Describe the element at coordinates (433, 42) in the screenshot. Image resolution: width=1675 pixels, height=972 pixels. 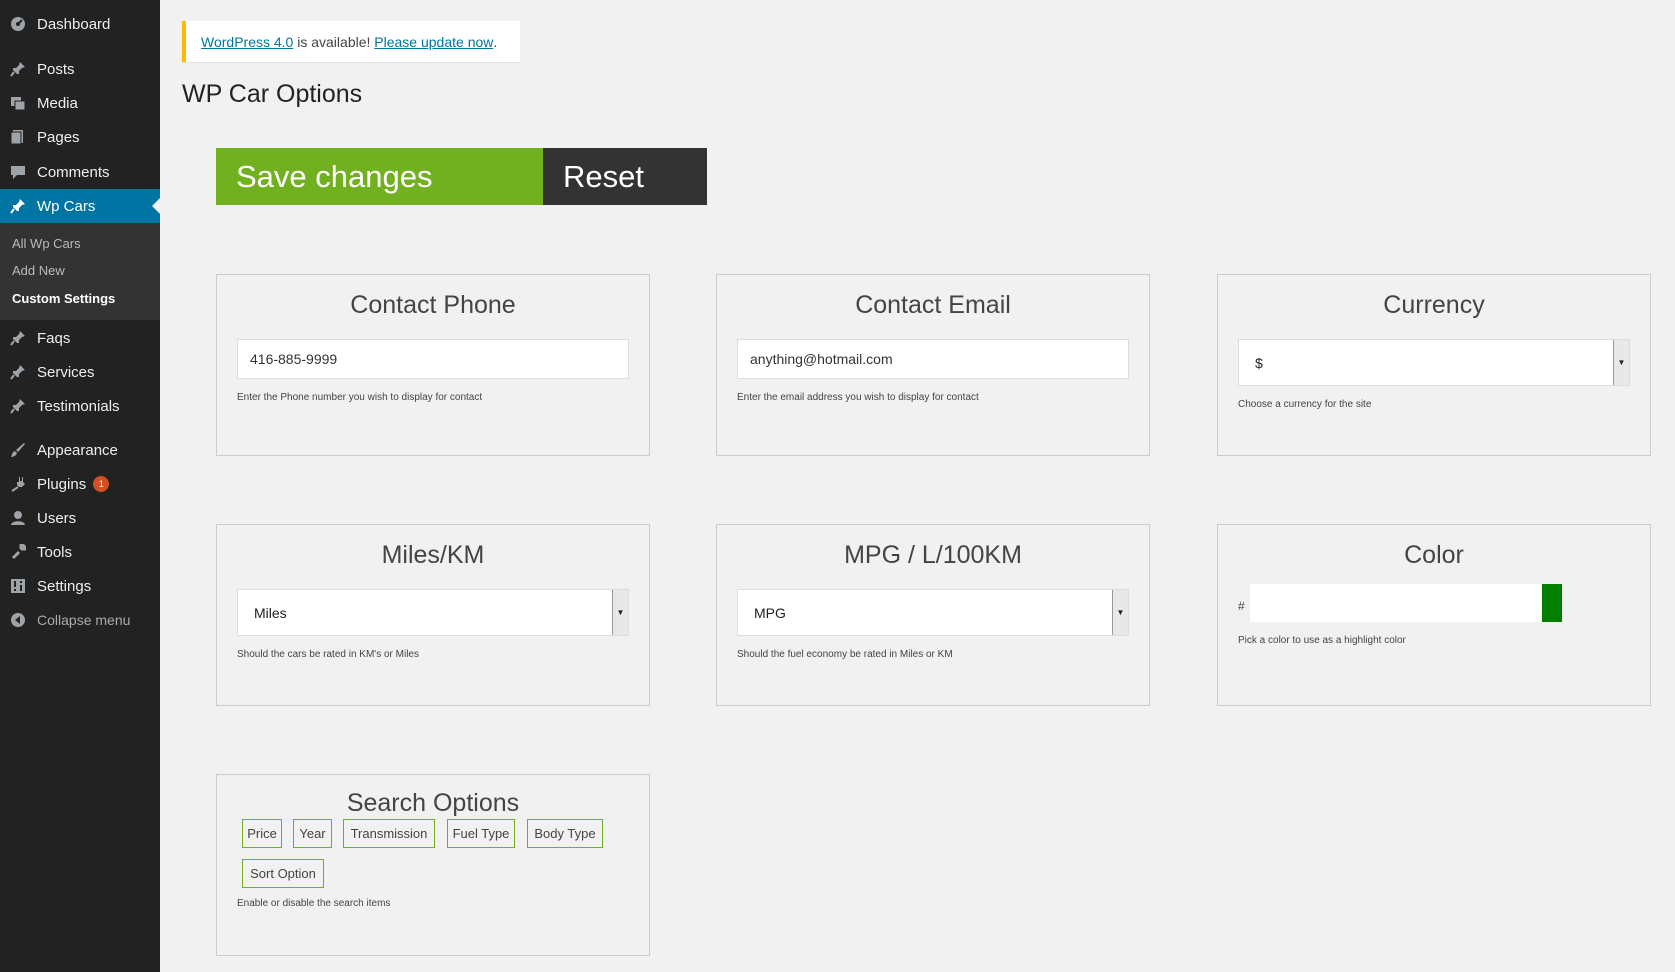
I see `update-now-link: Please update now` at that location.